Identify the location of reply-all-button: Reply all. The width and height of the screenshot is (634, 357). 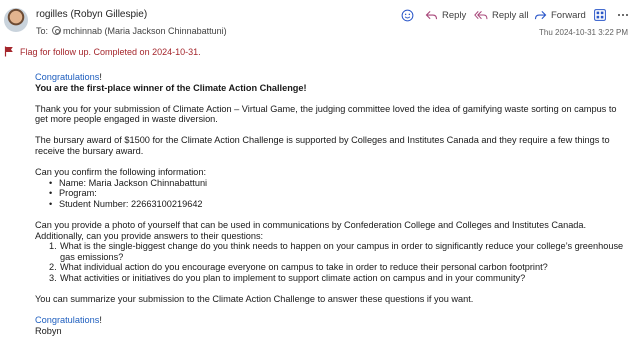
(501, 15).